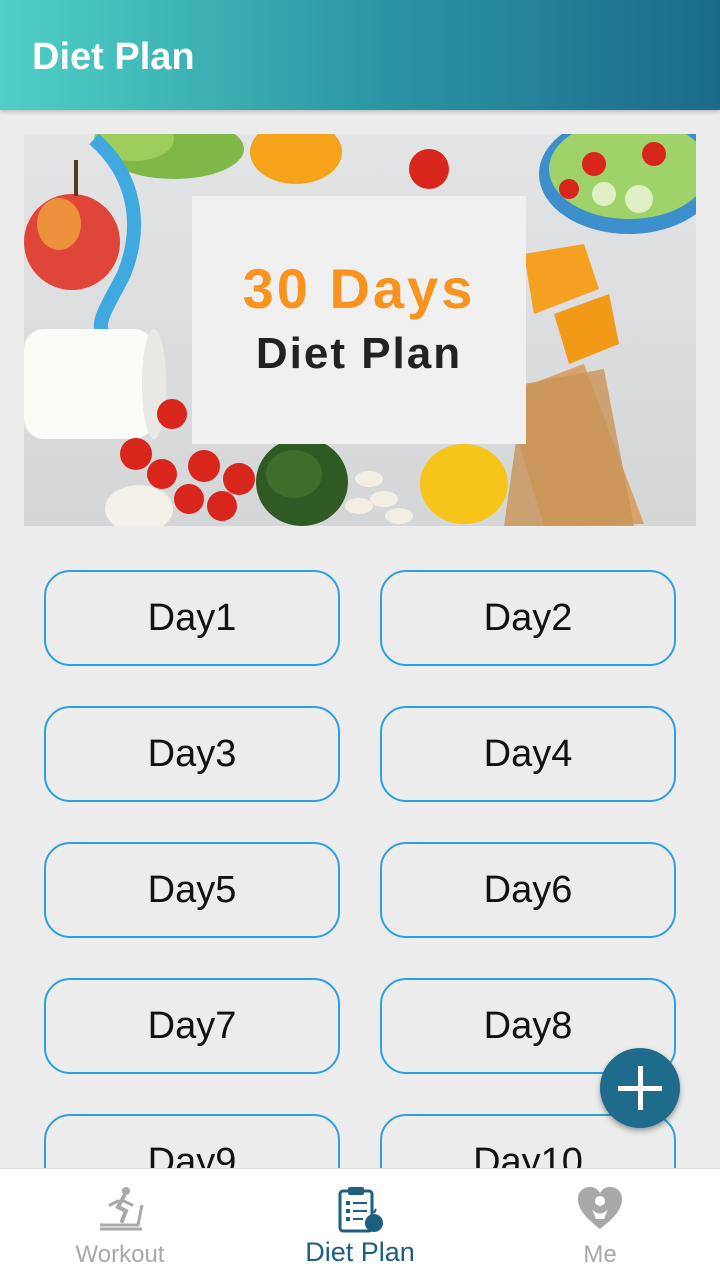 Image resolution: width=720 pixels, height=1280 pixels. What do you see at coordinates (600, 1254) in the screenshot?
I see `nav-label-me: Me` at bounding box center [600, 1254].